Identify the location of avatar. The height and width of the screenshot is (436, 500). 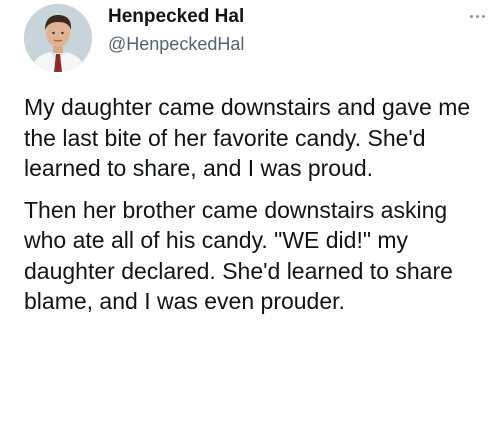
(58, 38).